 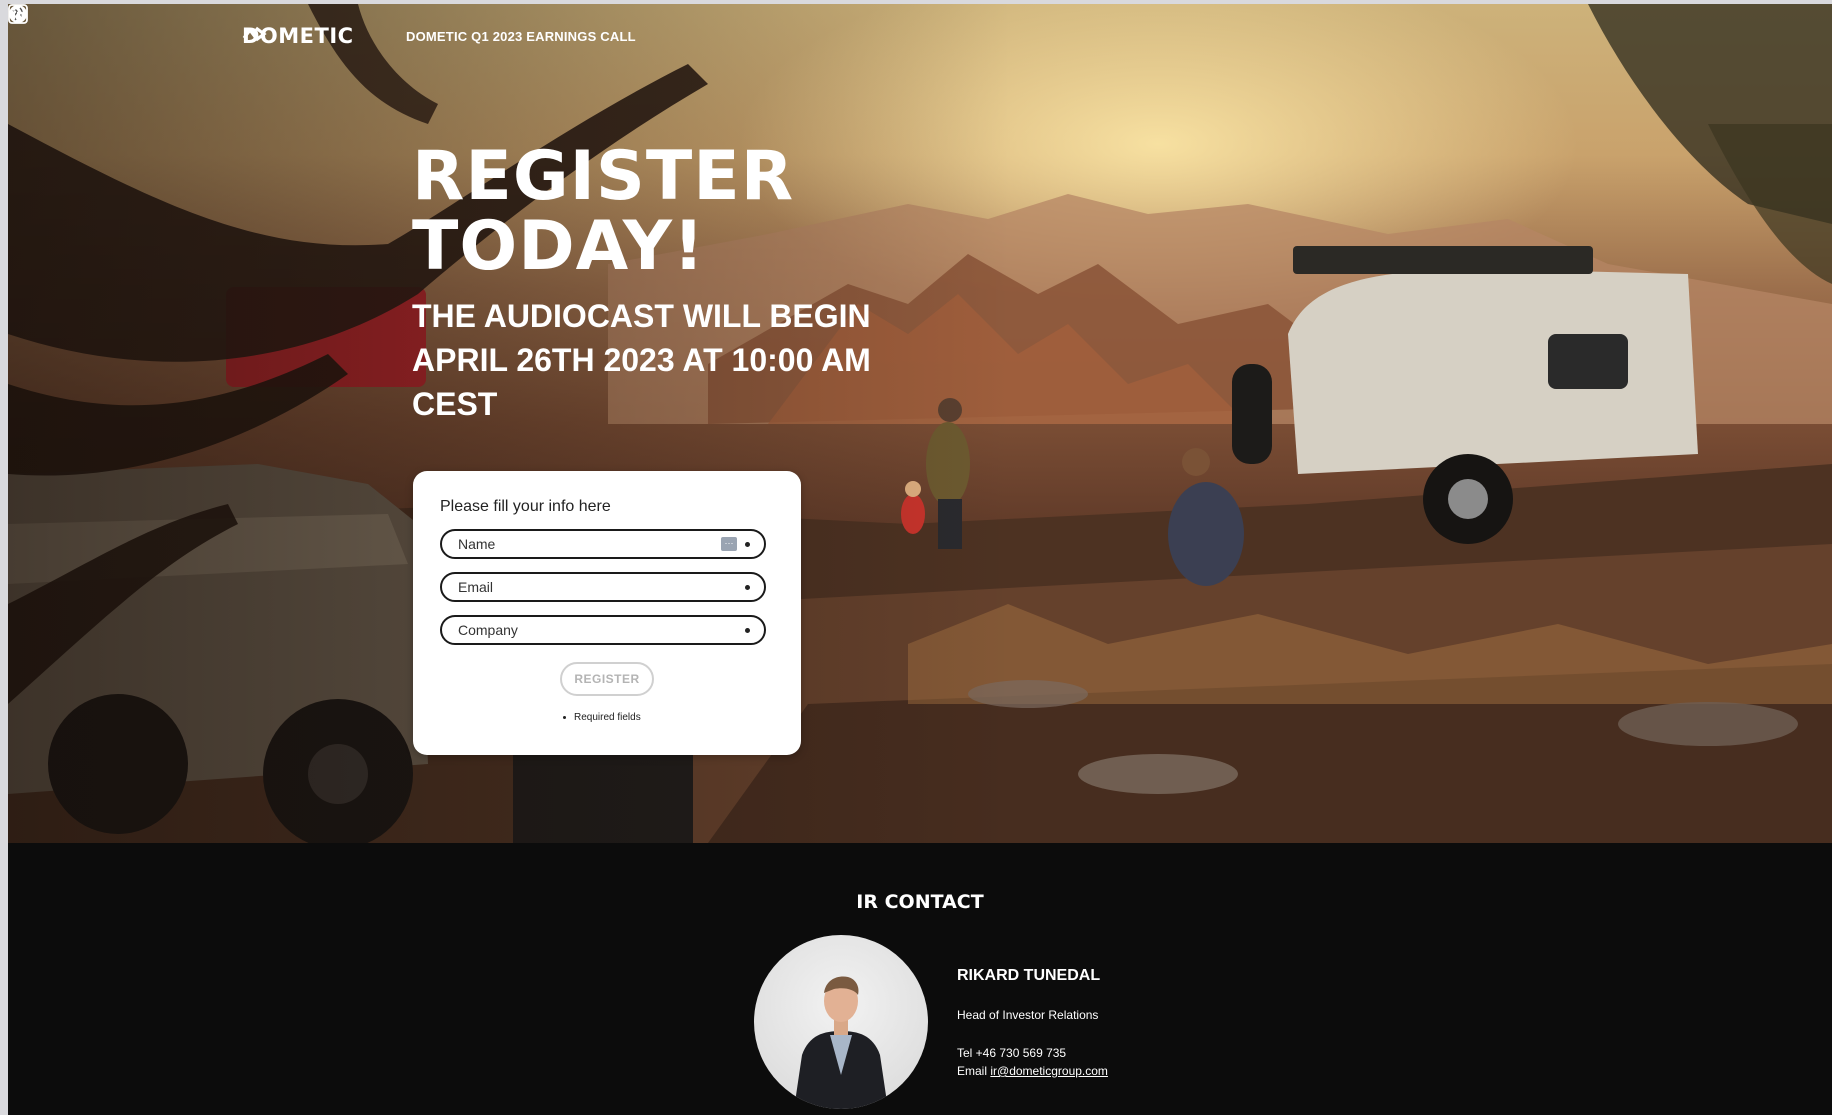 I want to click on top-navigation: DOMETIC DOMETIC Q1 2023 EARNINGS CALL, so click(x=920, y=34).